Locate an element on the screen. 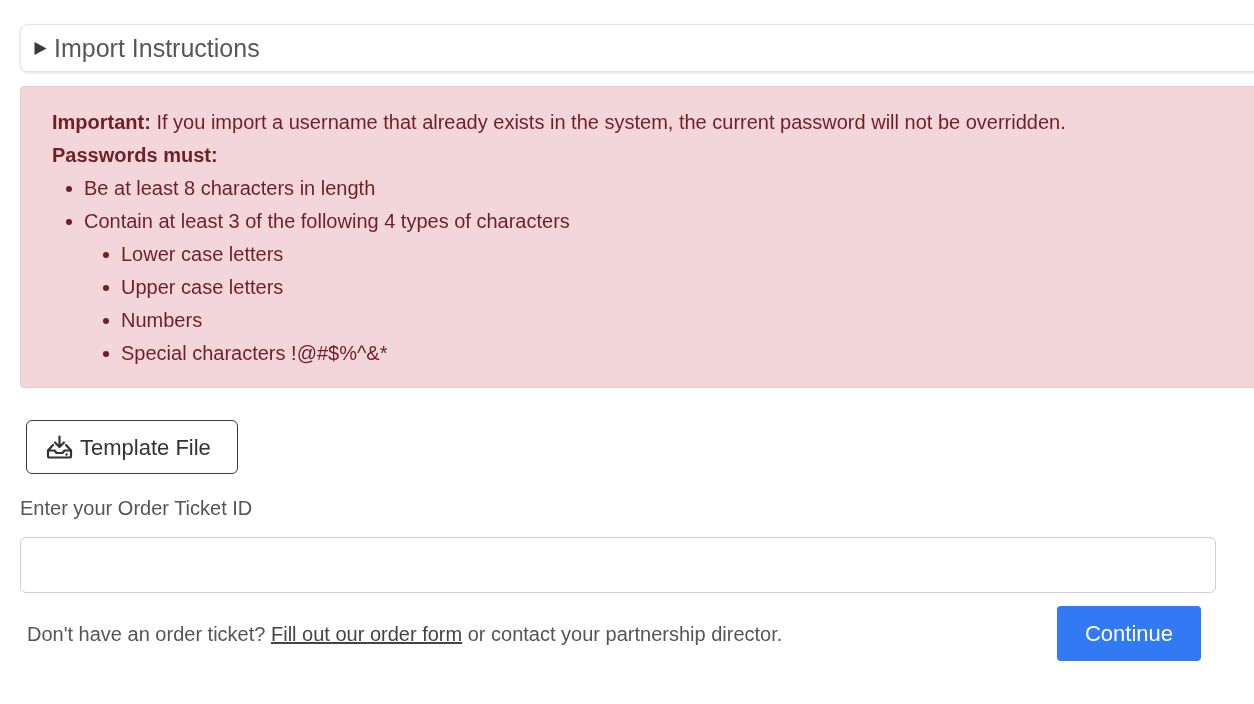 This screenshot has width=1254, height=704. collapsible-header: Import Instructions is located at coordinates (637, 48).